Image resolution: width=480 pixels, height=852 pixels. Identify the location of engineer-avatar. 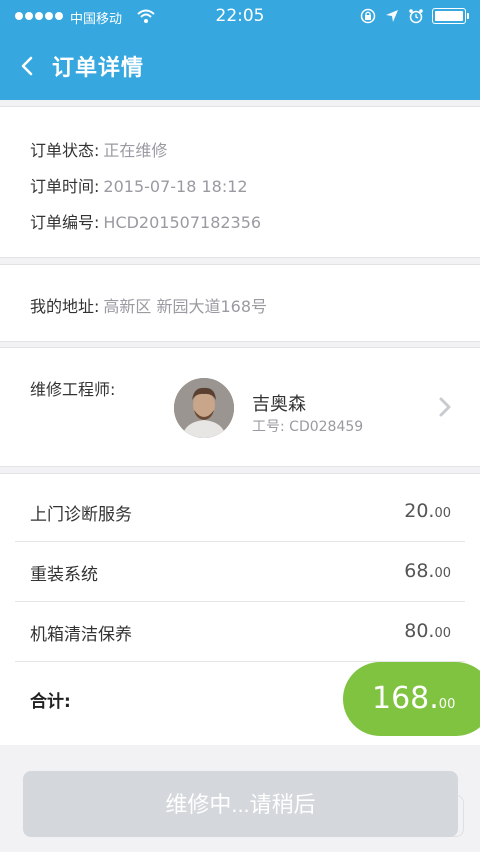
(204, 408).